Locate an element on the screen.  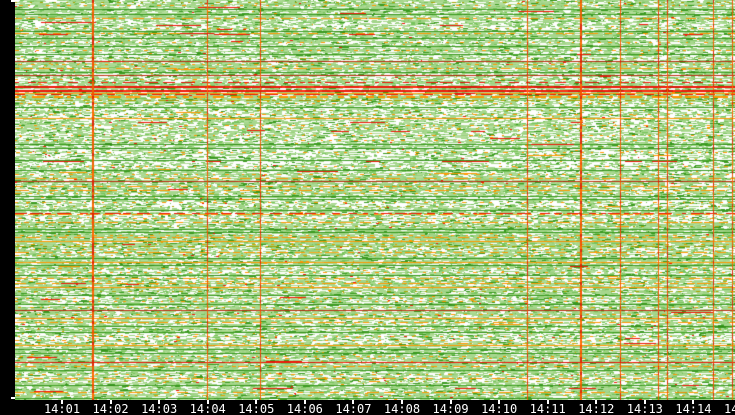
time-tick-label: 14:11 is located at coordinates (547, 408).